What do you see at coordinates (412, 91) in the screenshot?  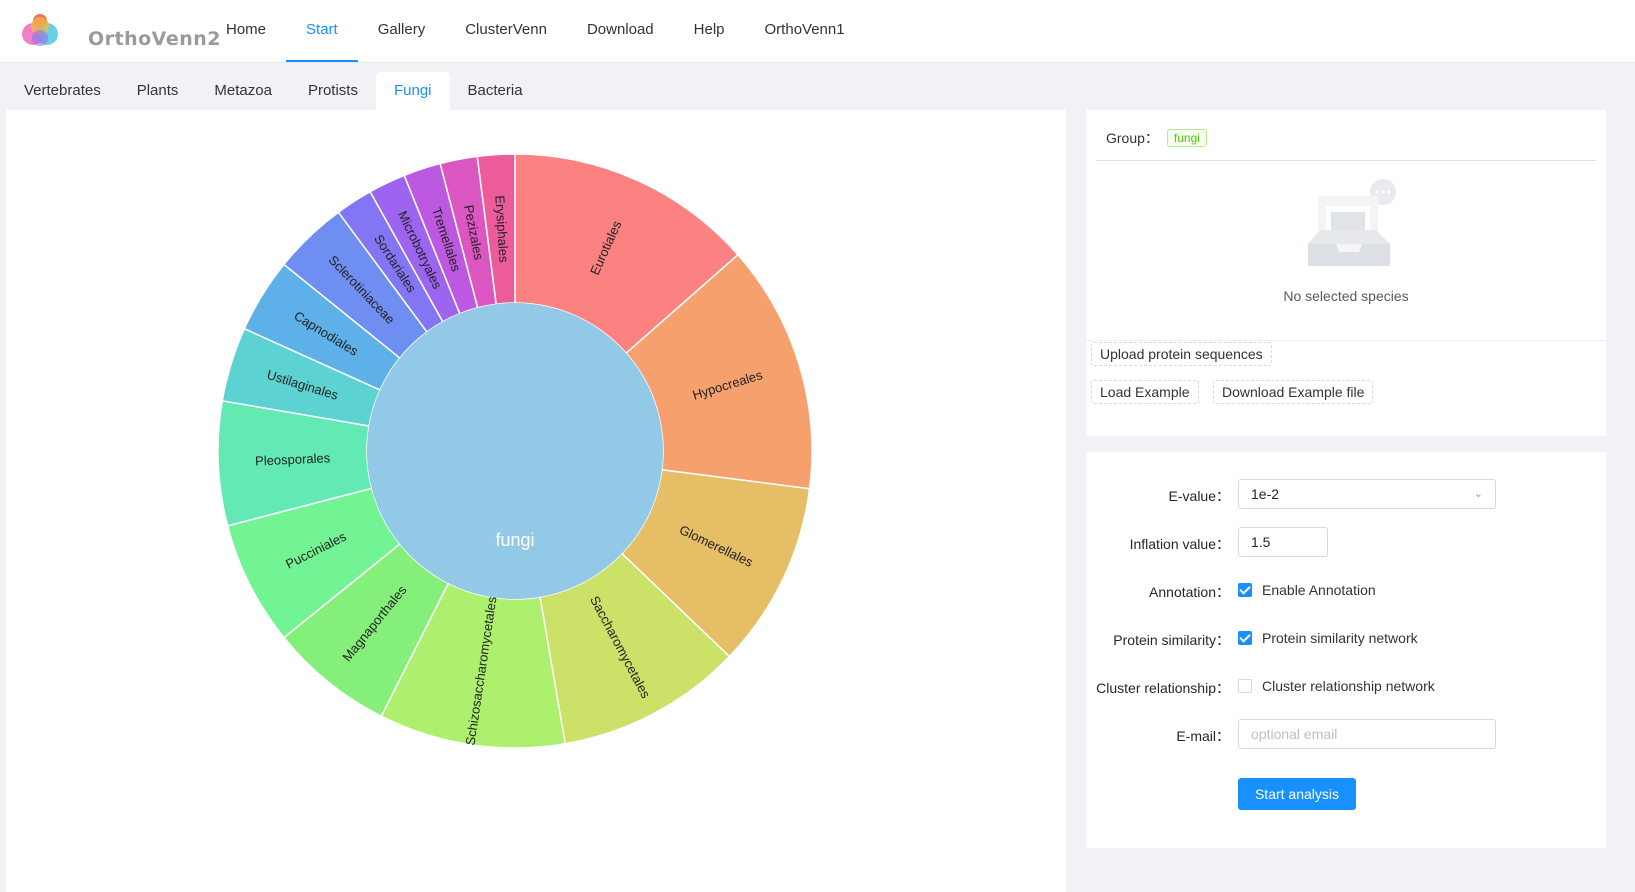 I see `tab-fungi: Fungi` at bounding box center [412, 91].